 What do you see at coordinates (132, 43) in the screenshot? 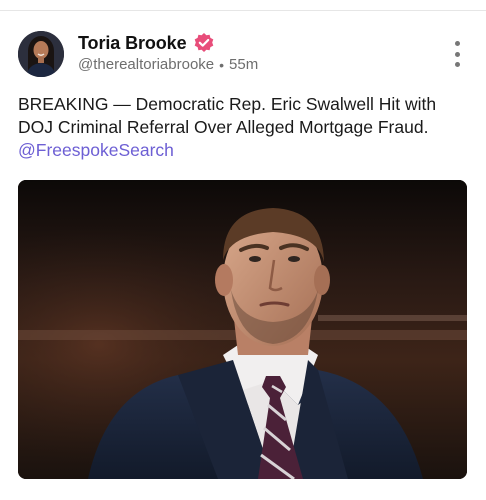
I see `author-display-name: Toria Brooke` at bounding box center [132, 43].